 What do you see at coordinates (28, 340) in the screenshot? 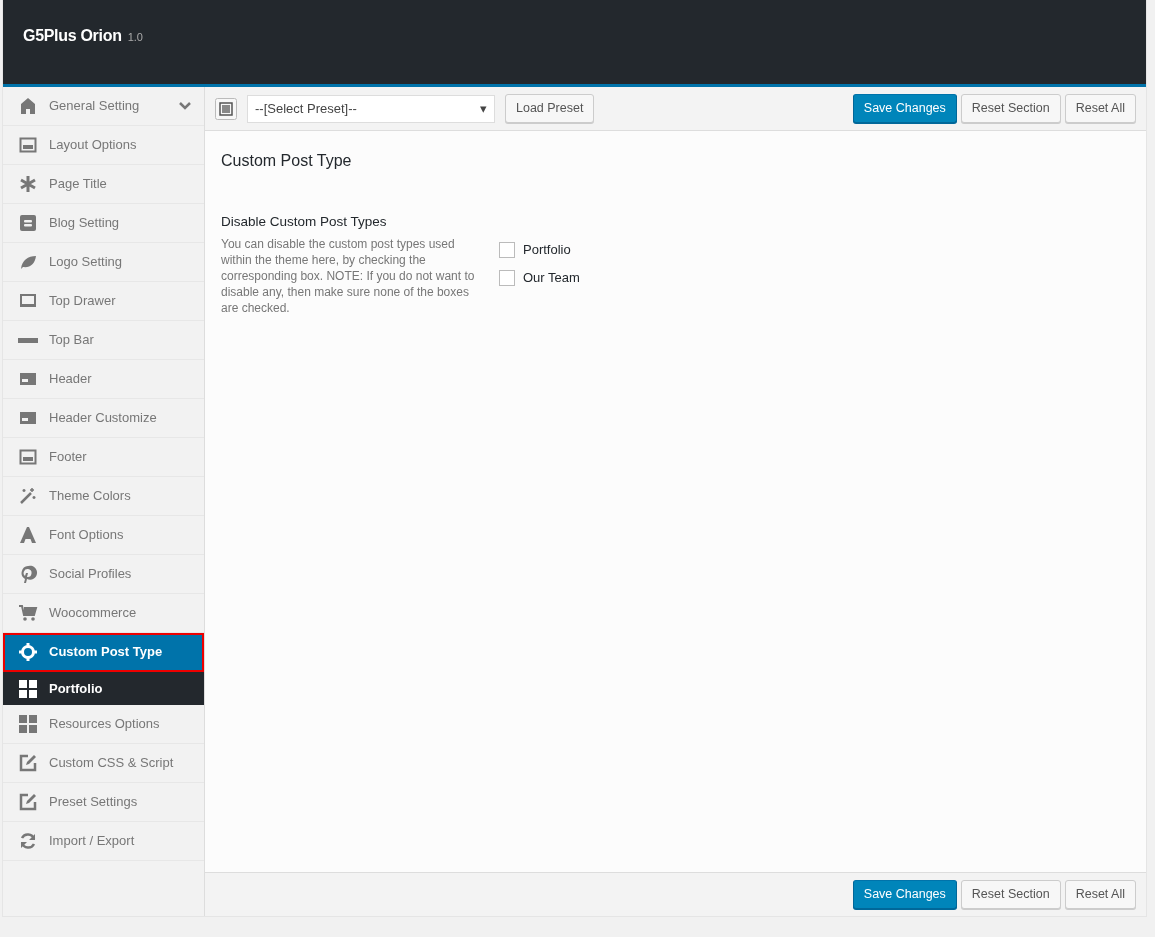
I see `minus-icon` at bounding box center [28, 340].